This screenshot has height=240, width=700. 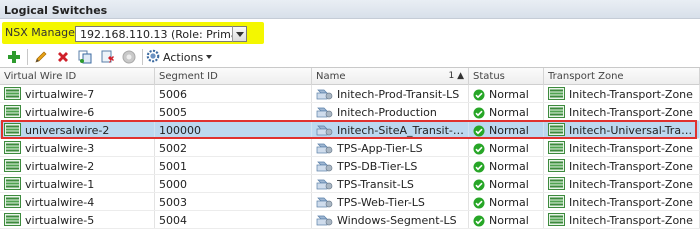 What do you see at coordinates (44, 32) in the screenshot?
I see `nsx-manager-label: NSX Manager:` at bounding box center [44, 32].